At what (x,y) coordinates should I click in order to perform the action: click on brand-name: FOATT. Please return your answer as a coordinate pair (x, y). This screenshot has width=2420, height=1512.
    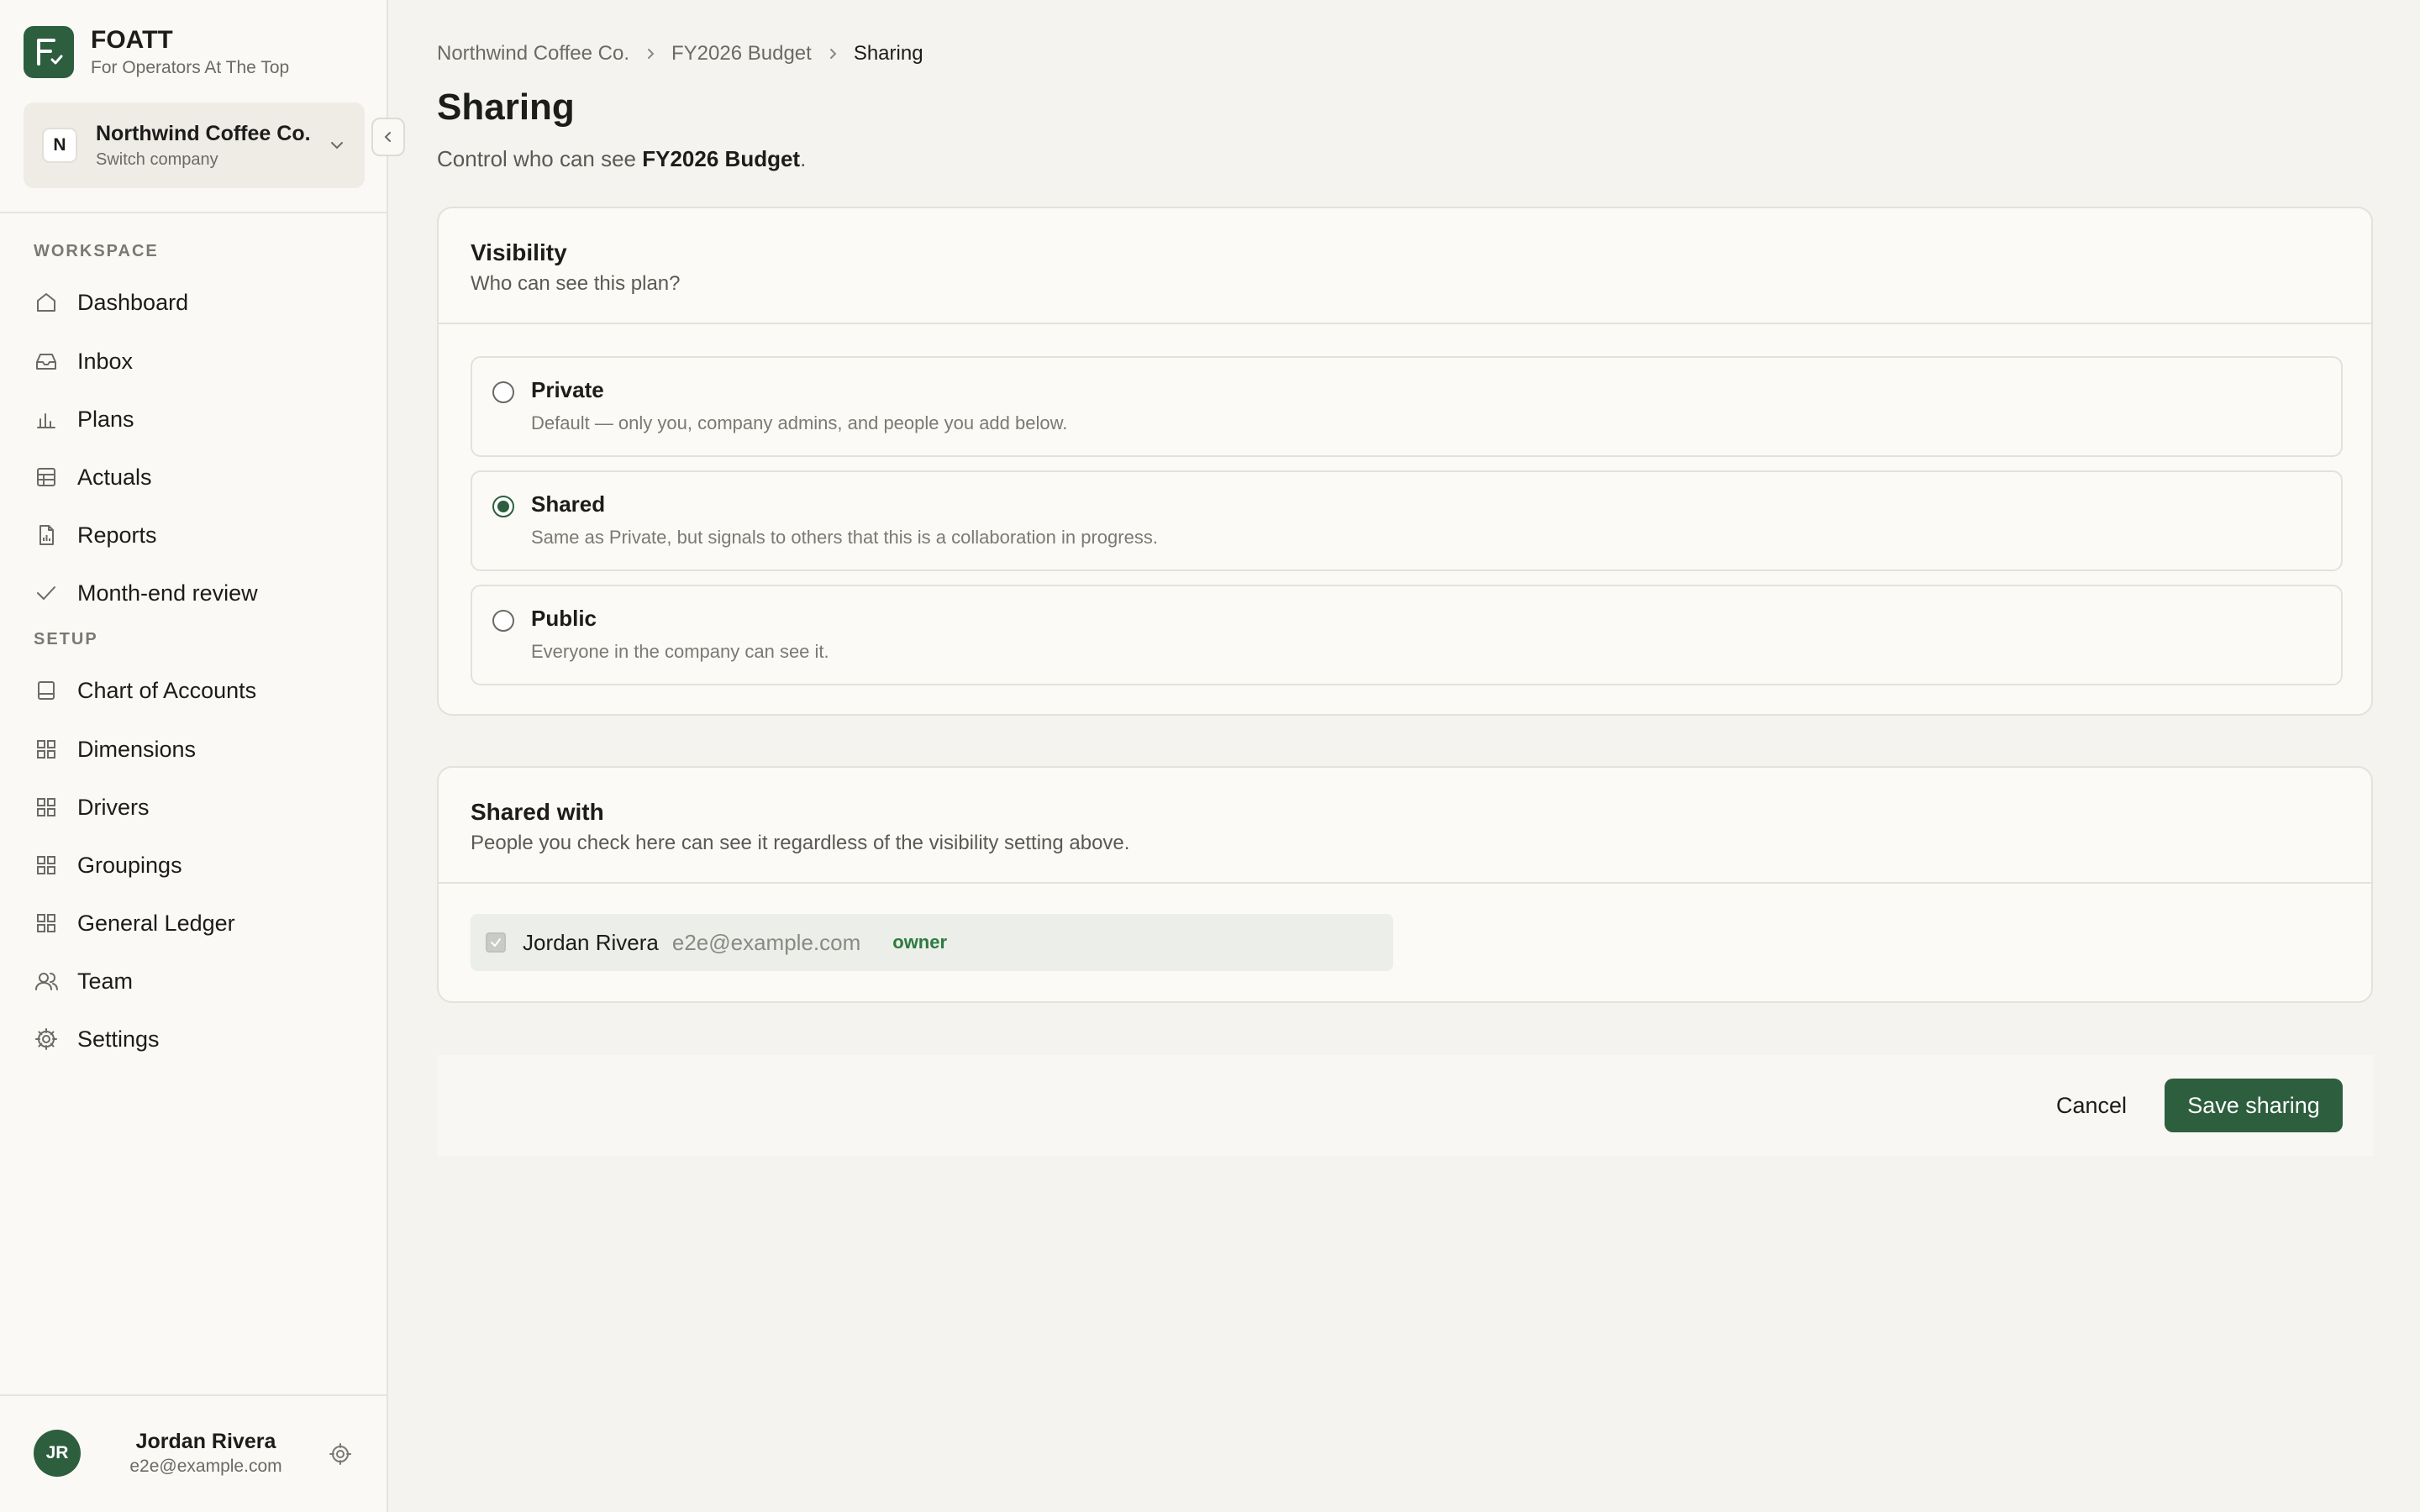
    Looking at the image, I should click on (132, 40).